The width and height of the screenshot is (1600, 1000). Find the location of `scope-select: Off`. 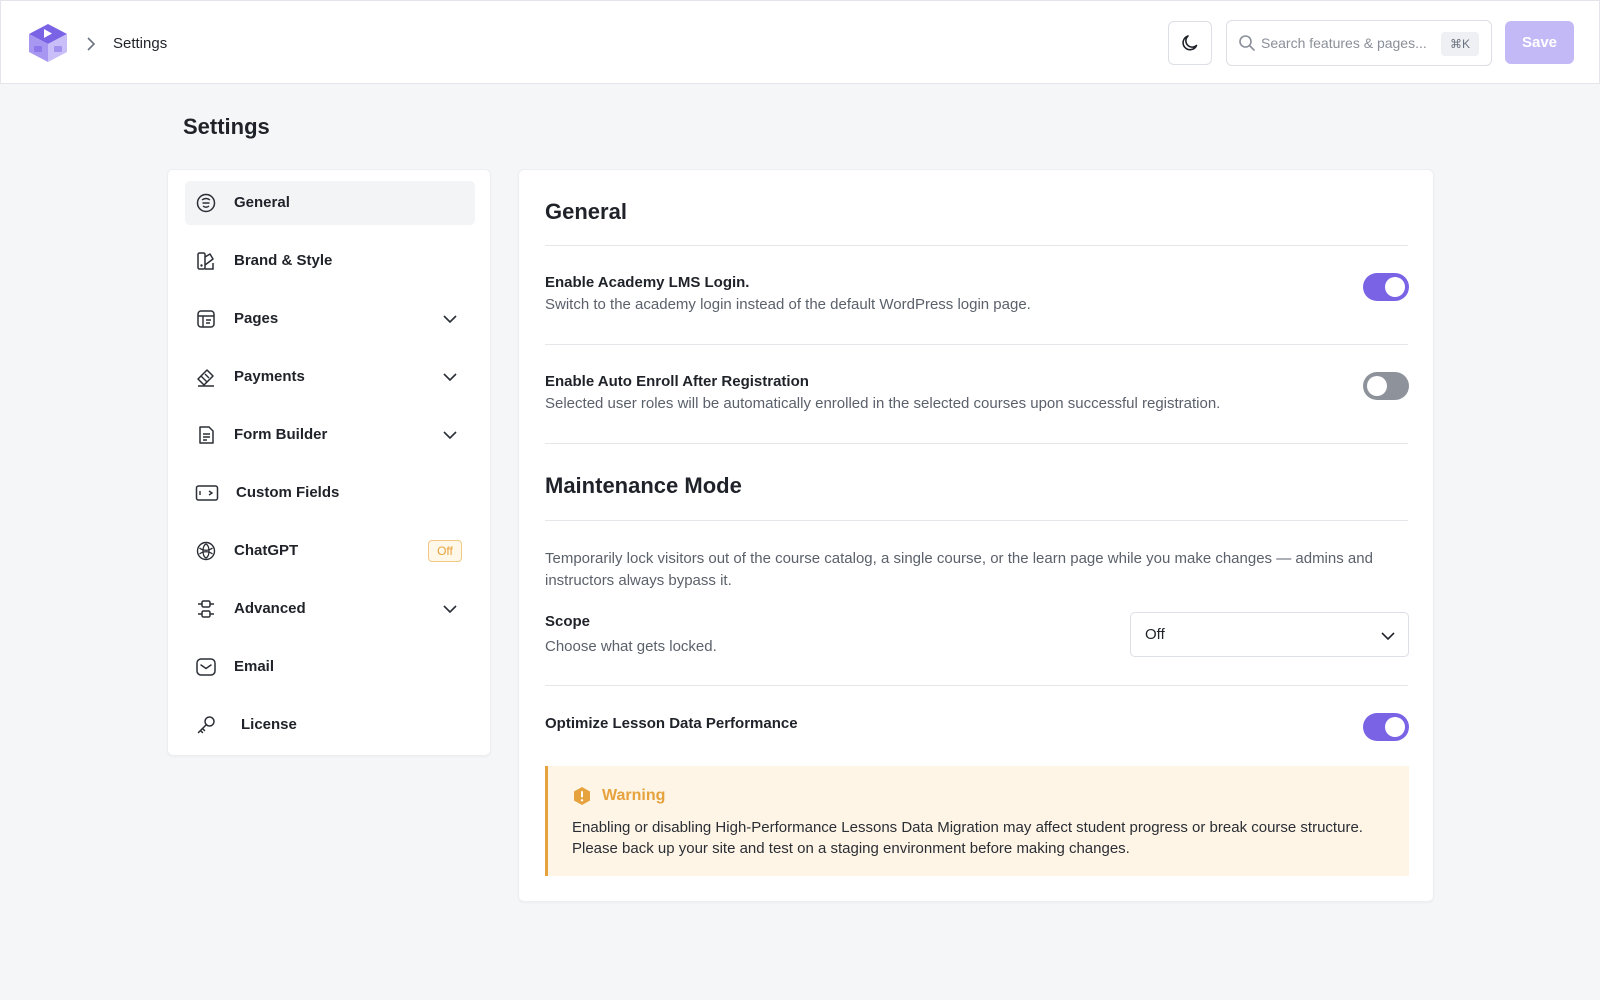

scope-select: Off is located at coordinates (1269, 634).